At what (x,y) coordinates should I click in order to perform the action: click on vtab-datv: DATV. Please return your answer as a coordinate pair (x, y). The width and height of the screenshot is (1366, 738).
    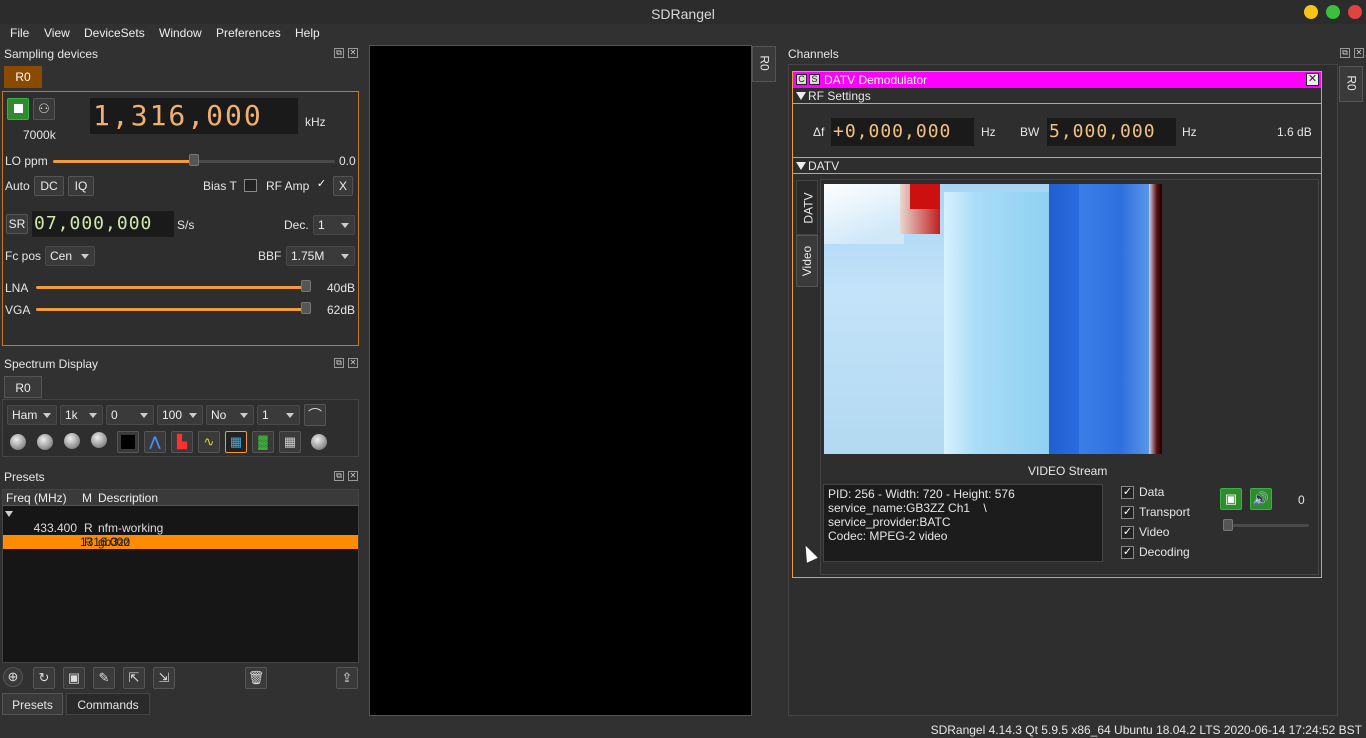
    Looking at the image, I should click on (807, 207).